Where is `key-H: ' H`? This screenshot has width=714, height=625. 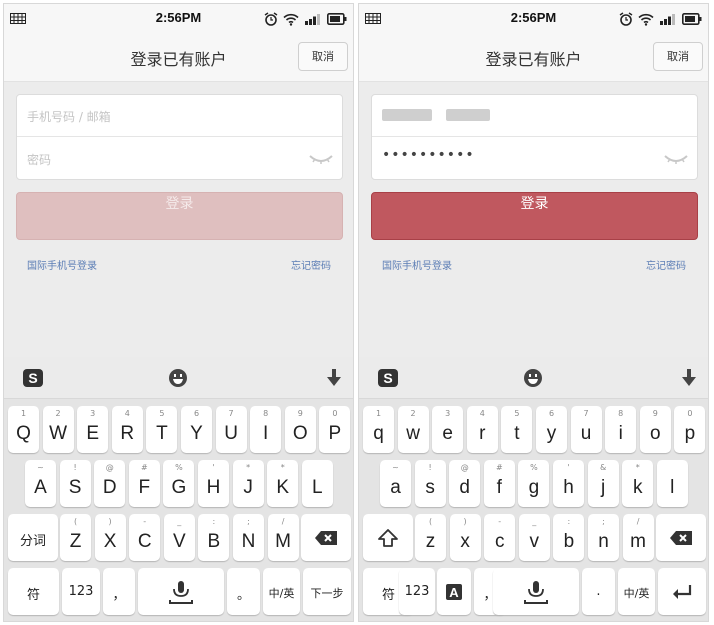
key-H: ' H is located at coordinates (213, 483).